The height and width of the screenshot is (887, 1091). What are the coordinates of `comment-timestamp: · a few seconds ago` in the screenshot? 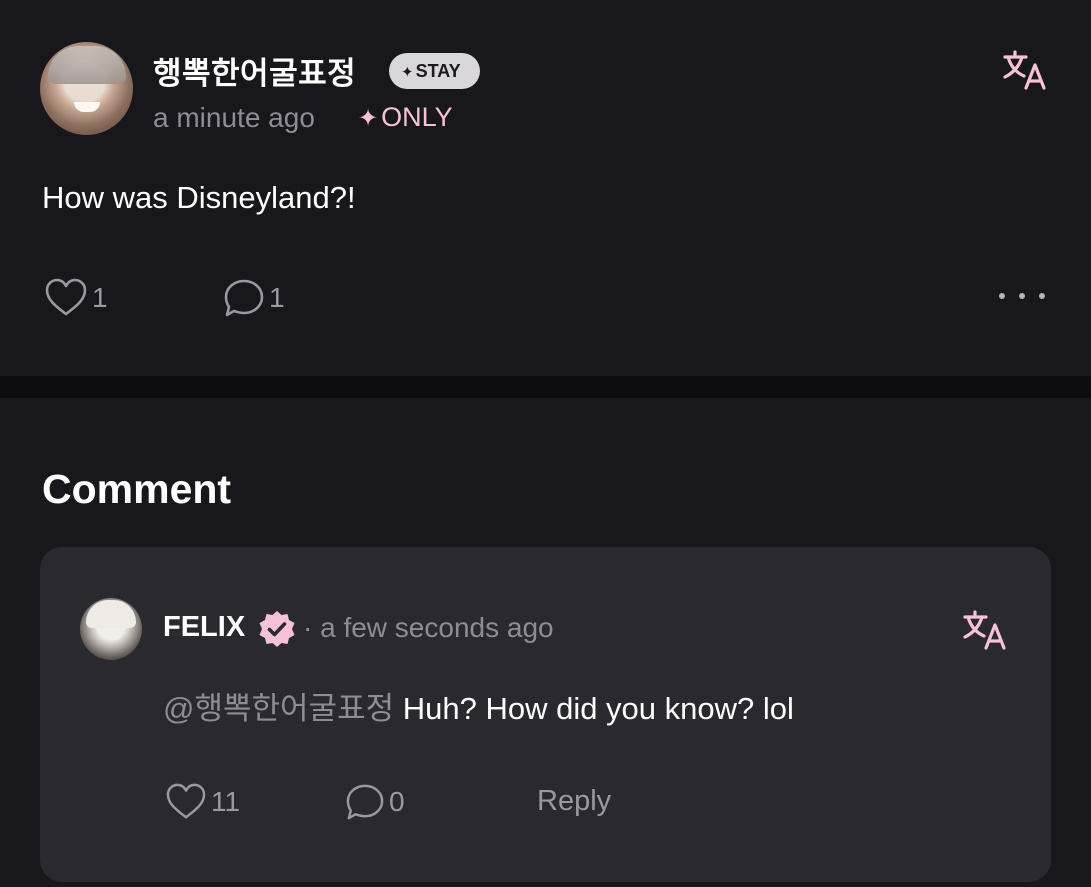 It's located at (428, 627).